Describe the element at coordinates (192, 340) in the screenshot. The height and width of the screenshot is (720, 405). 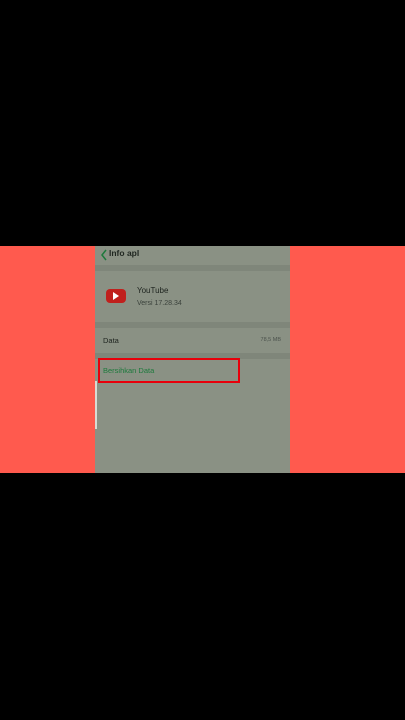
I see `storage-data-row: Data 78,5 MB` at that location.